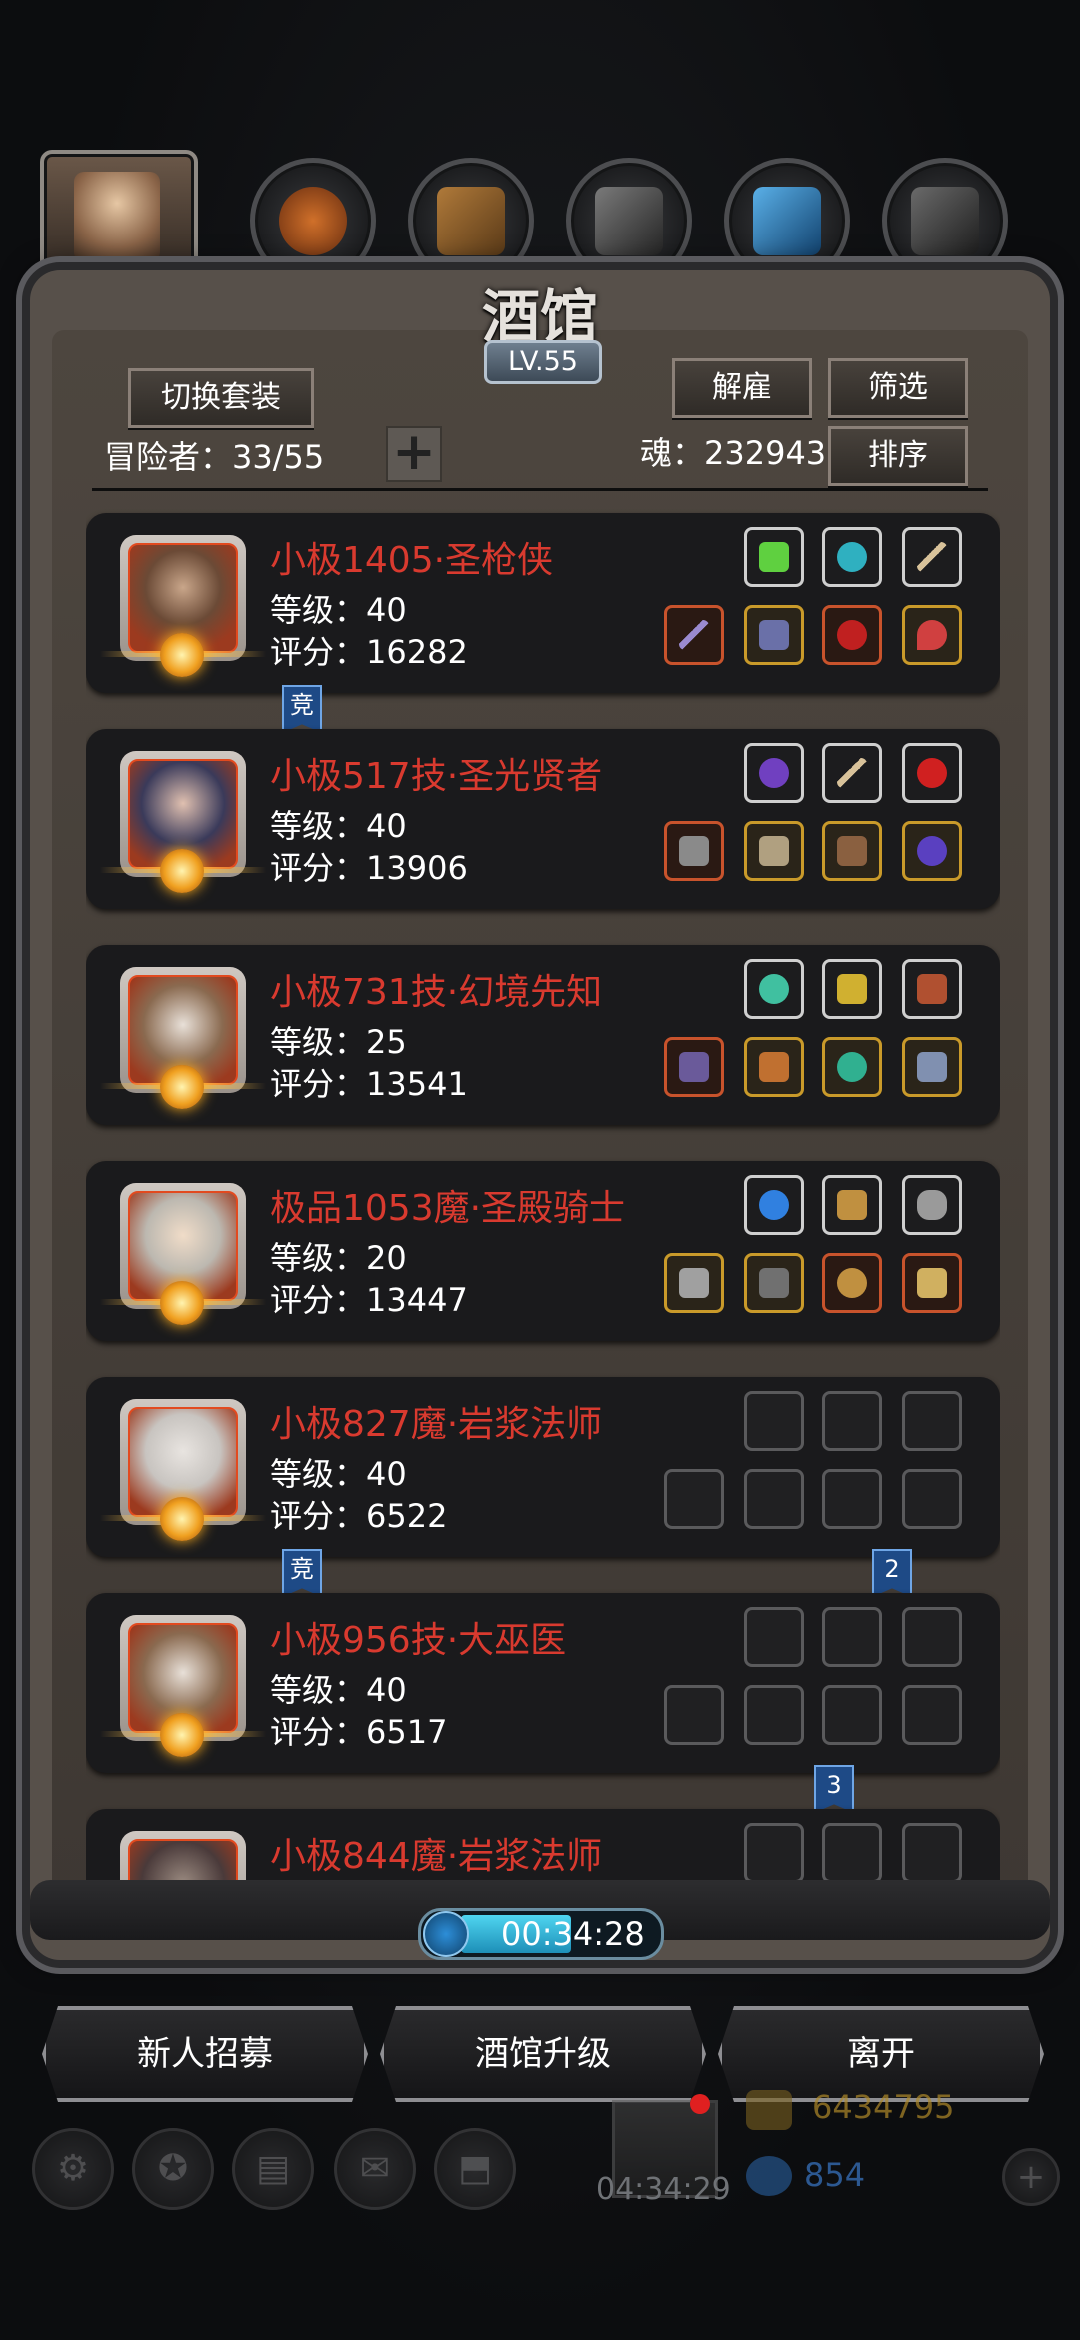  Describe the element at coordinates (694, 1283) in the screenshot. I see `warhammer-icon` at that location.